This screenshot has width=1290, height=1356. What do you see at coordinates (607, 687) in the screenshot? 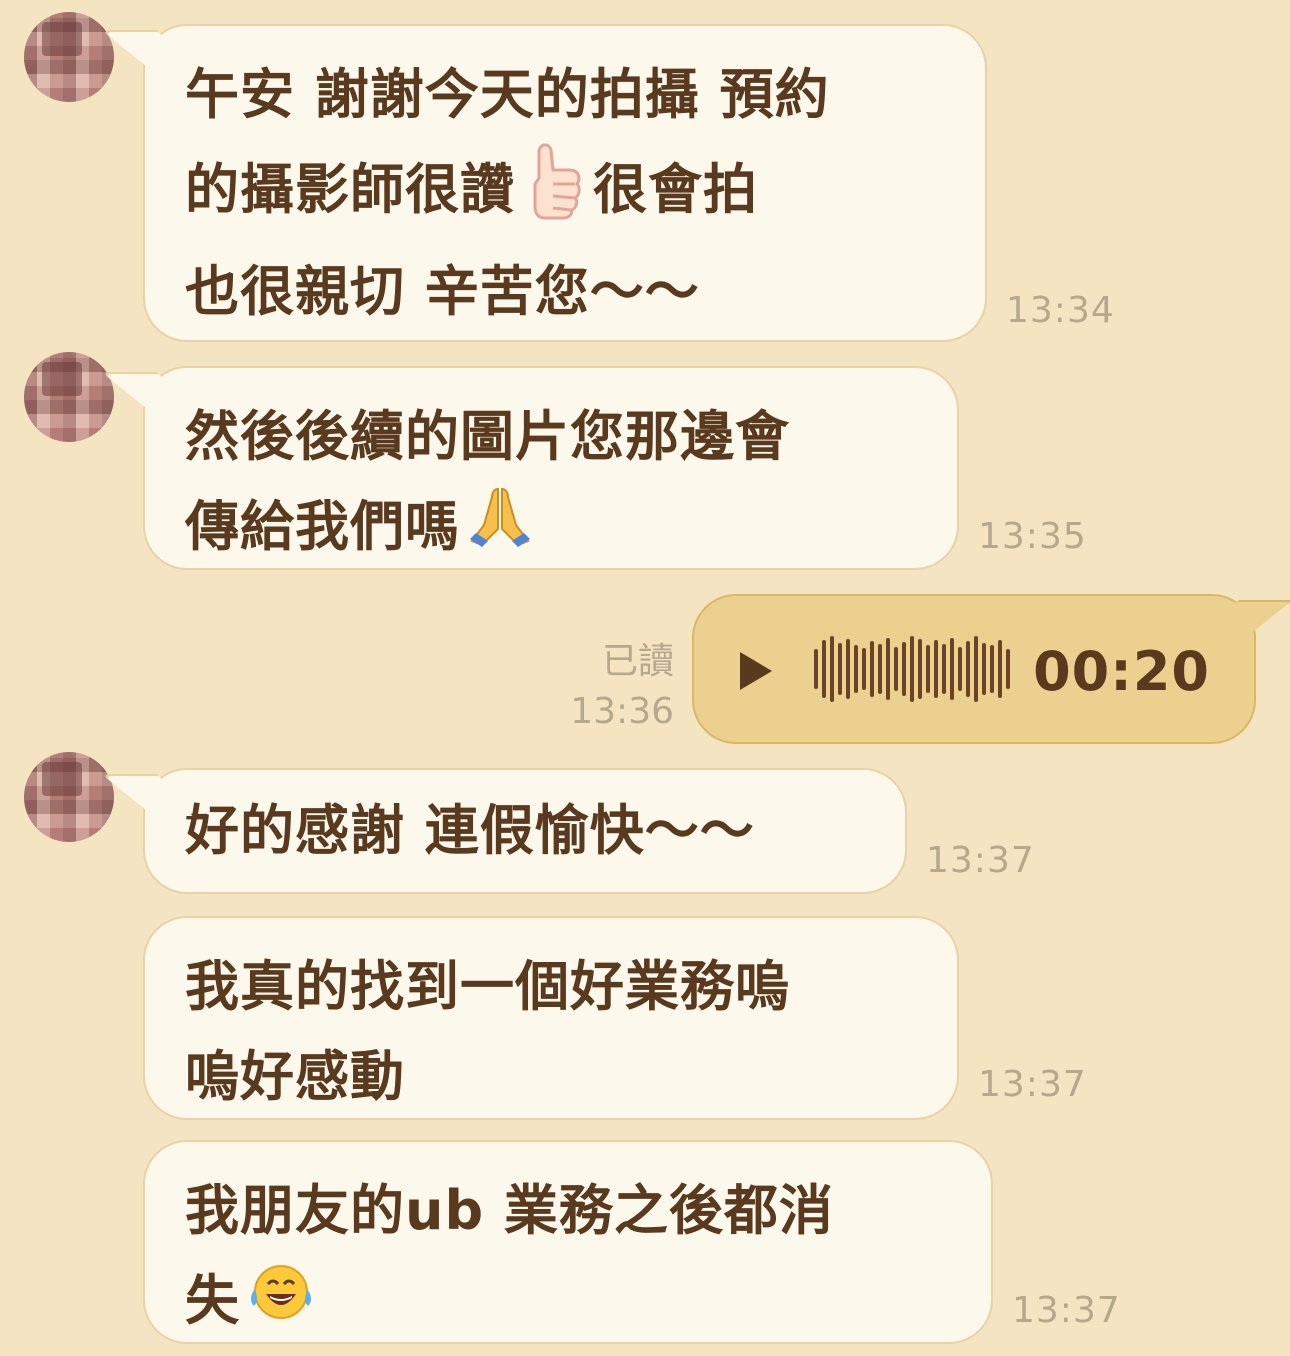
I see `read-status: 已讀 13:36` at bounding box center [607, 687].